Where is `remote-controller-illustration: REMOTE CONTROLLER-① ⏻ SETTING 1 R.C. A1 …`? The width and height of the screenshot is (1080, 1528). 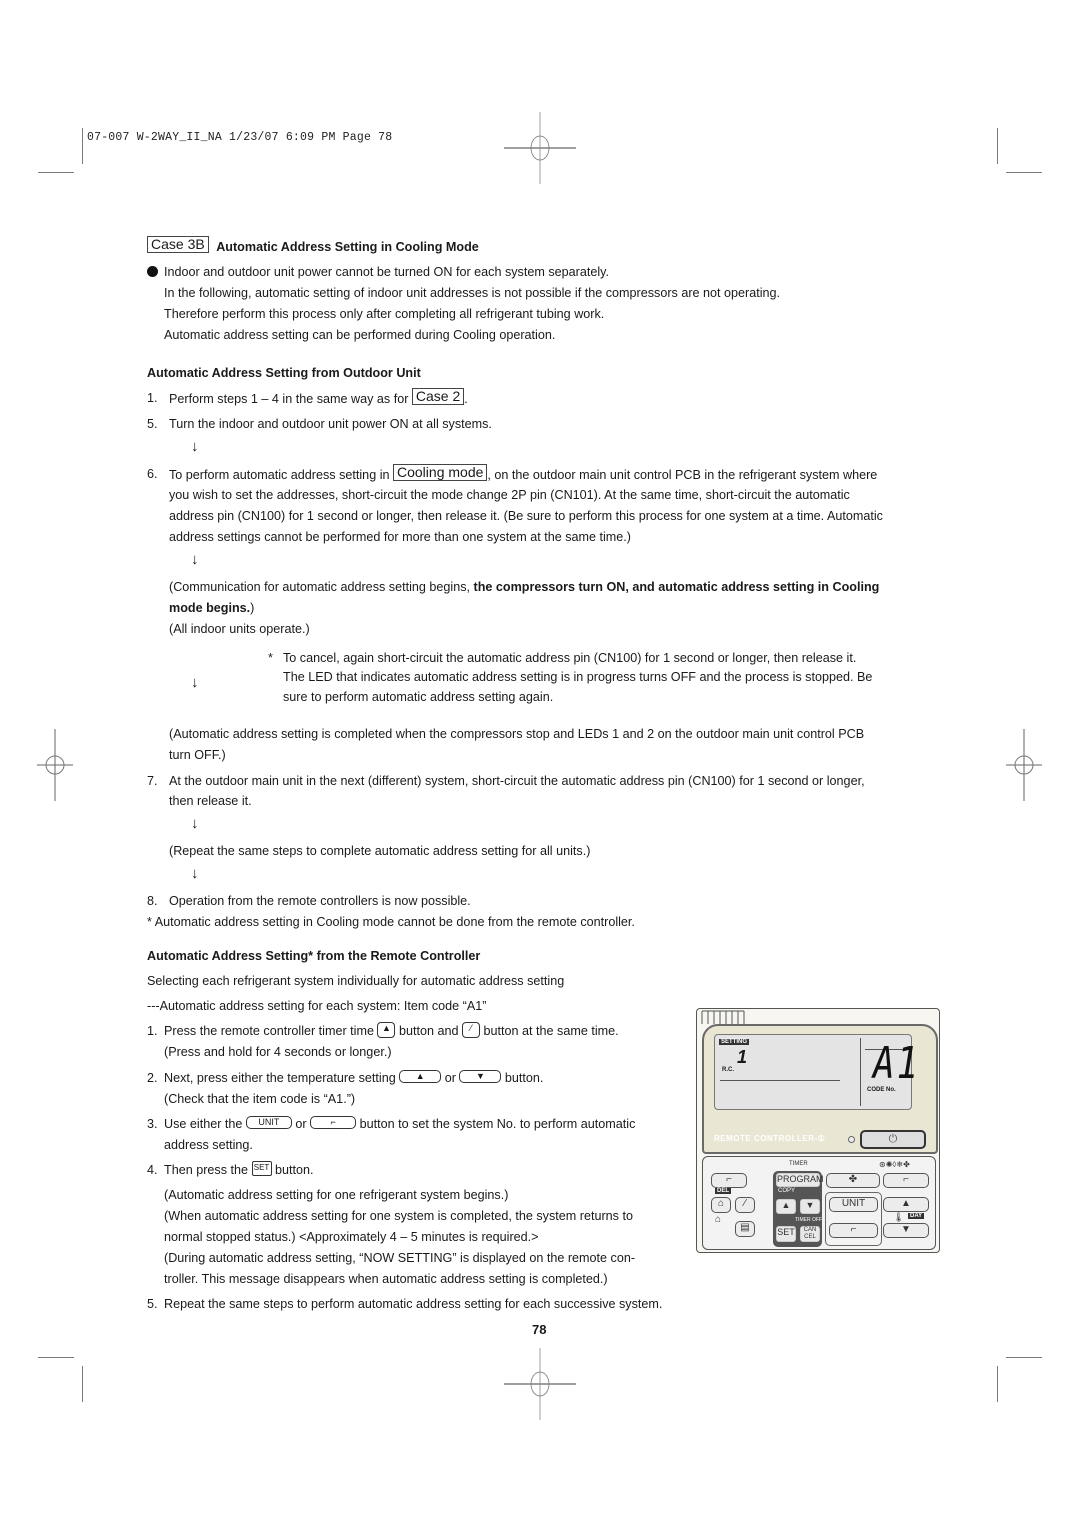 remote-controller-illustration: REMOTE CONTROLLER-① ⏻ SETTING 1 R.C. A1 … is located at coordinates (818, 1130).